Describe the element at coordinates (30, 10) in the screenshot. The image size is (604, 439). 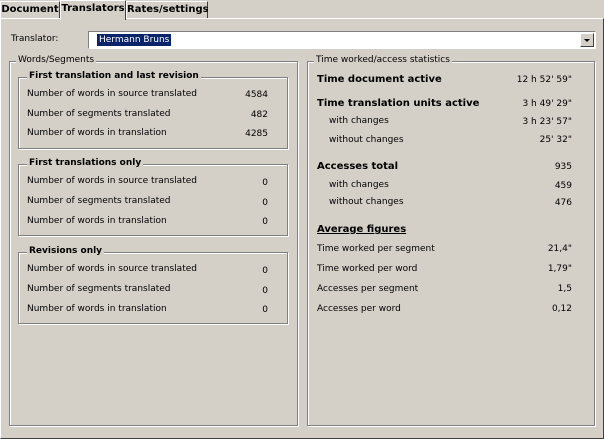
I see `tab-document: Document` at that location.